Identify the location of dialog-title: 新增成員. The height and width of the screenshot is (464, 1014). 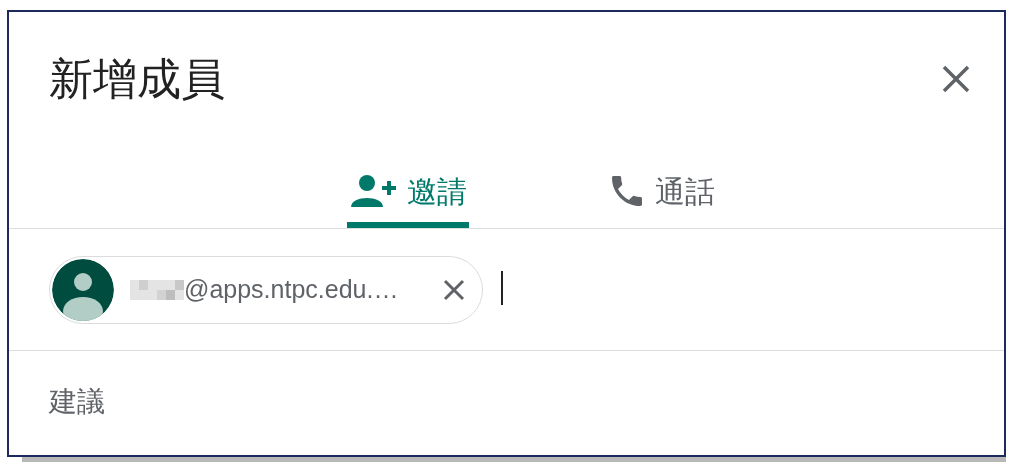
(137, 79).